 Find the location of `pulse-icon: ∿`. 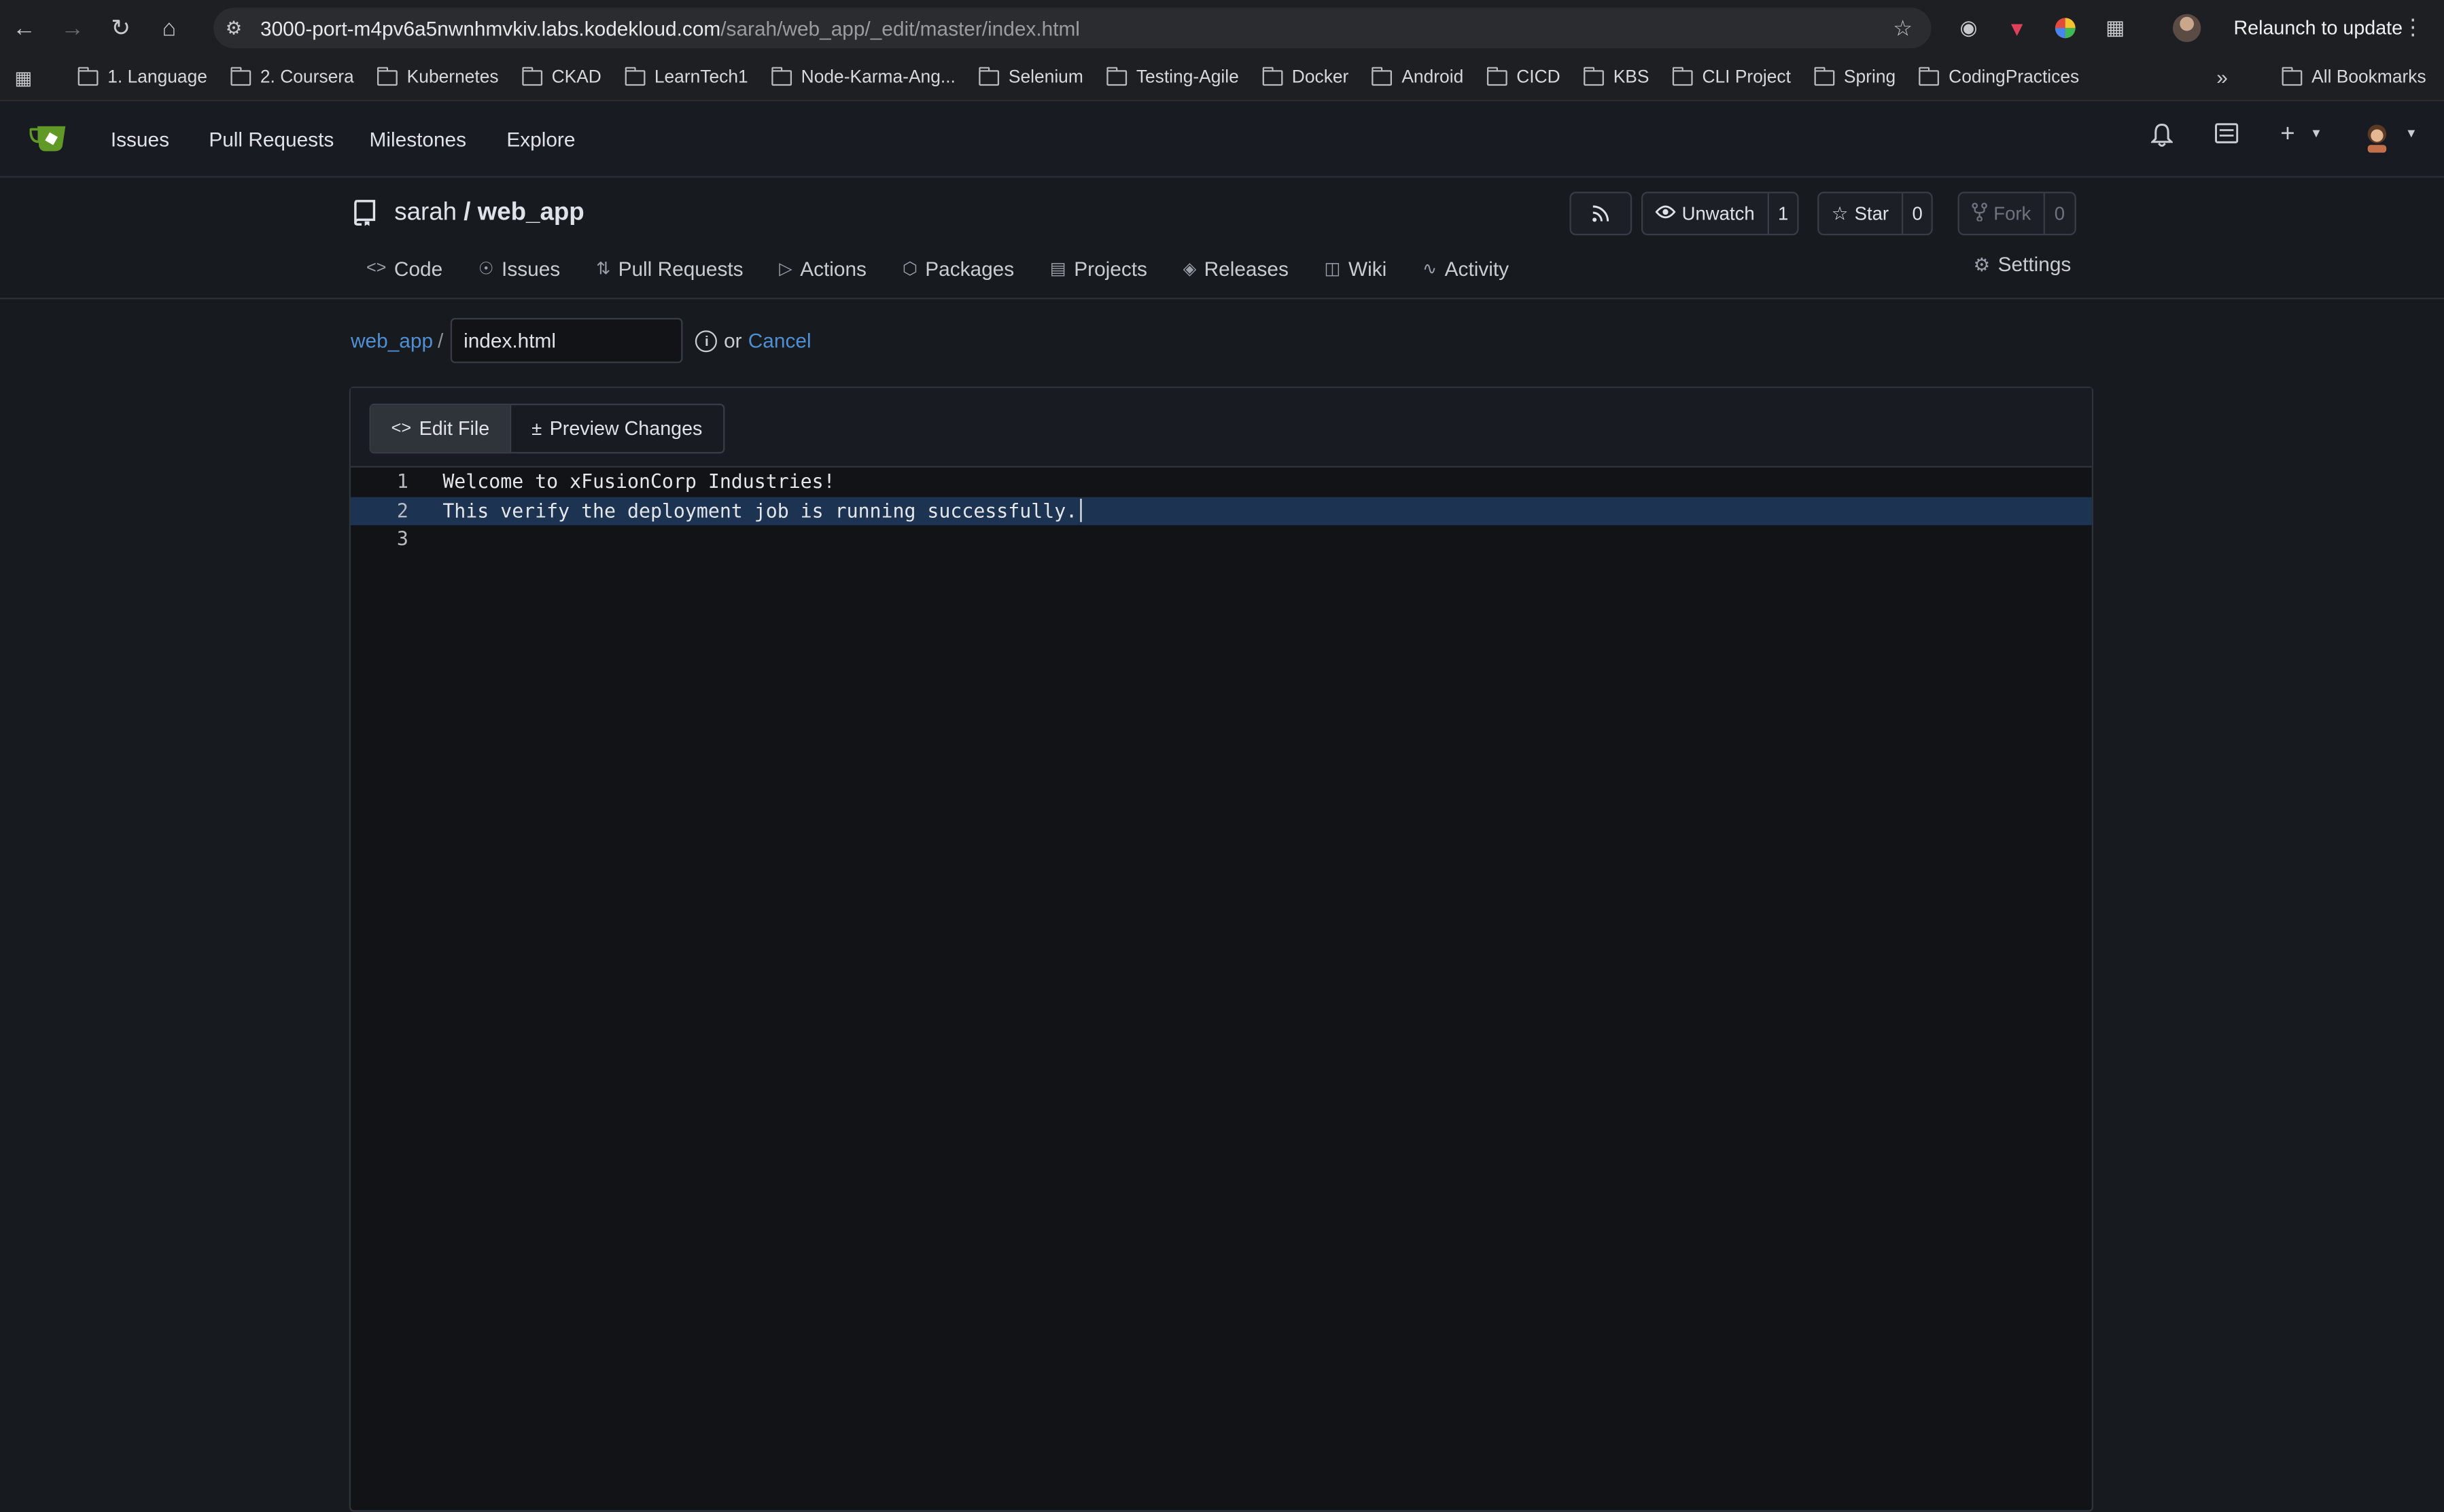

pulse-icon: ∿ is located at coordinates (1429, 269).